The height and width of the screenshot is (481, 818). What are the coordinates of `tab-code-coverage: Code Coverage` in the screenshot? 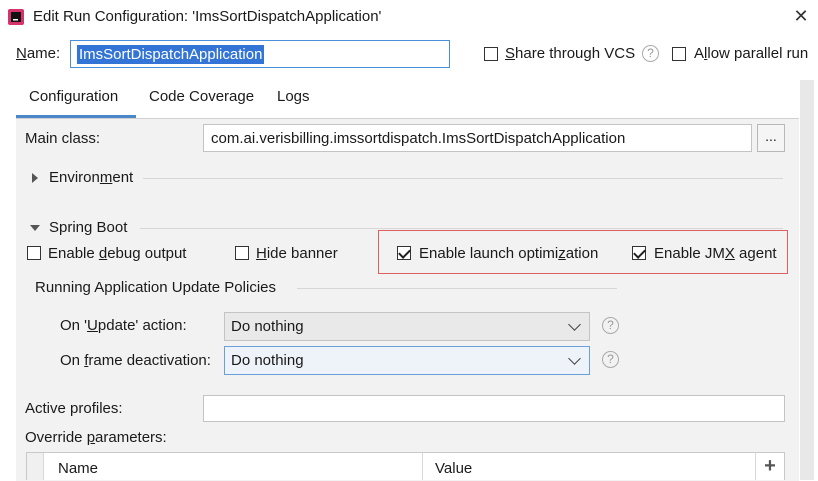 It's located at (201, 96).